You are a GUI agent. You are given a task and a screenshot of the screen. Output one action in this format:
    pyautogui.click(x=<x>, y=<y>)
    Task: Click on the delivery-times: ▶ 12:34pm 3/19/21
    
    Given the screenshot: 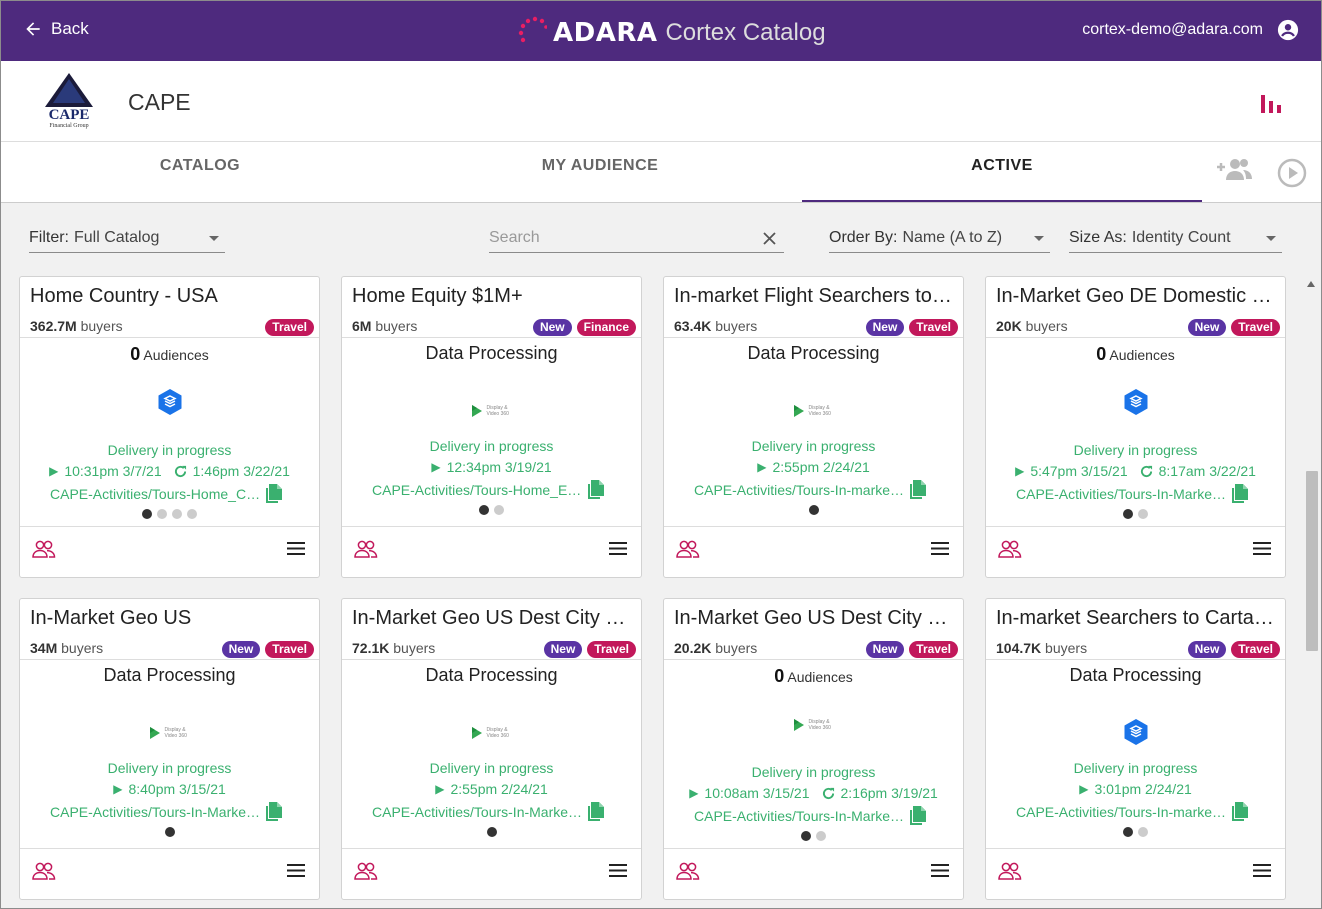 What is the action you would take?
    pyautogui.click(x=491, y=467)
    